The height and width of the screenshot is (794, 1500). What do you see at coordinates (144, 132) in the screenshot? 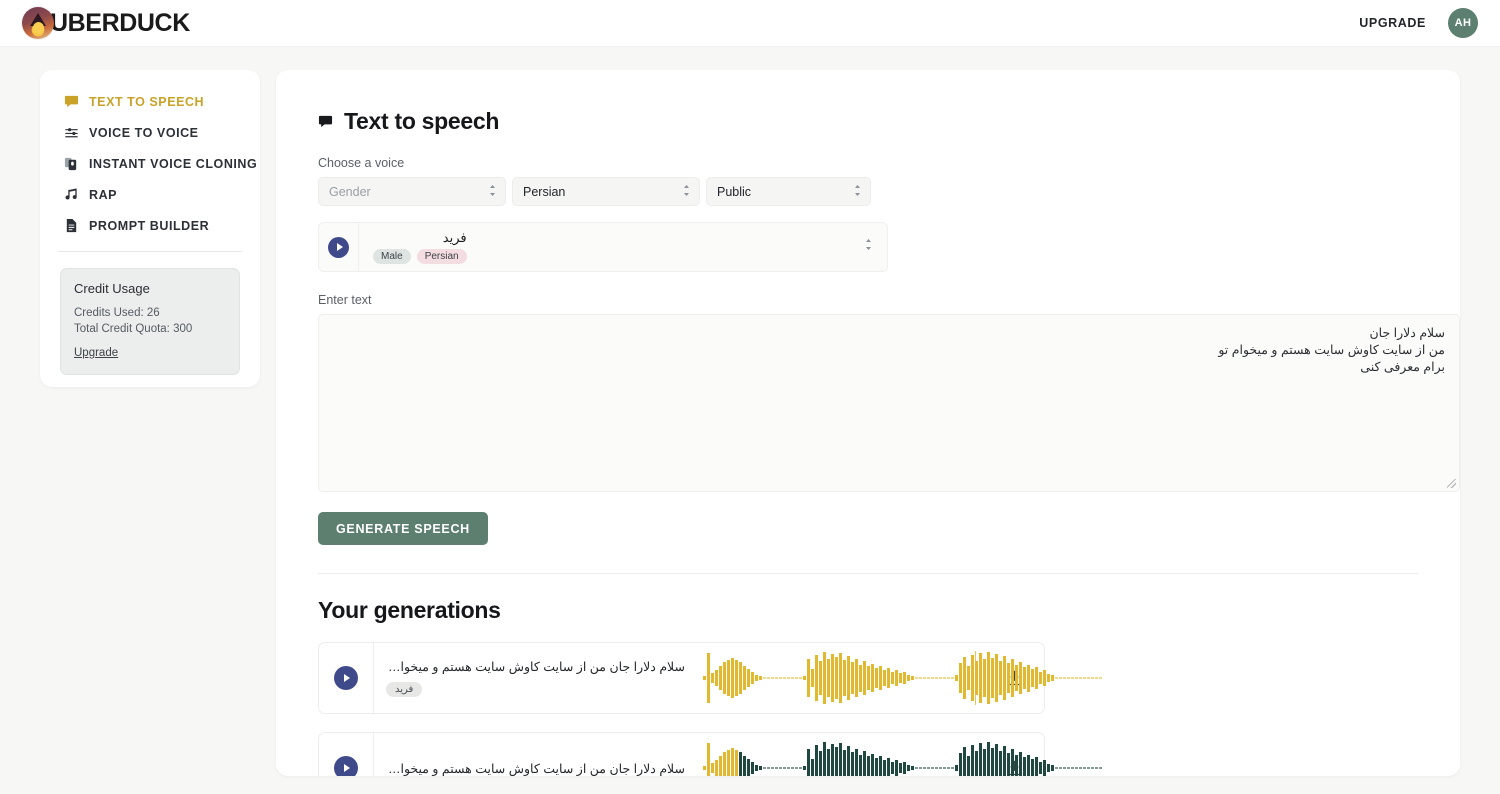
I see `sidebar-item-label: VOICE TO VOICE` at bounding box center [144, 132].